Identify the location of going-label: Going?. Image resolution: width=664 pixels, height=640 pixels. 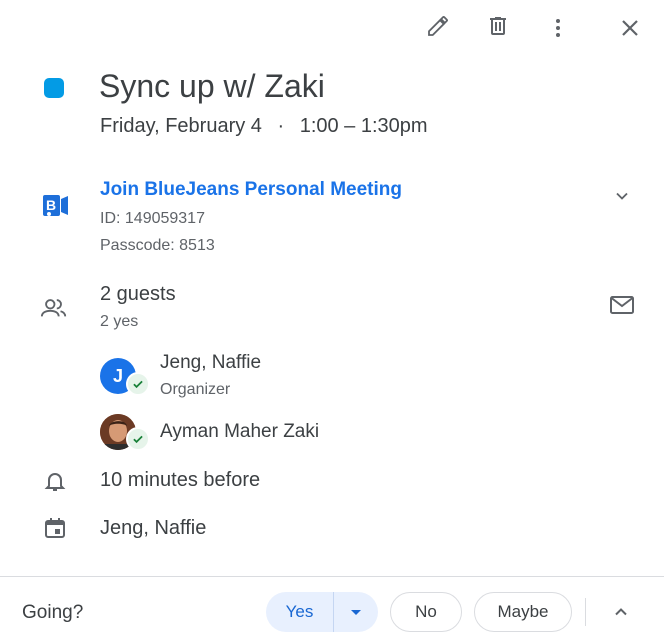
(53, 612).